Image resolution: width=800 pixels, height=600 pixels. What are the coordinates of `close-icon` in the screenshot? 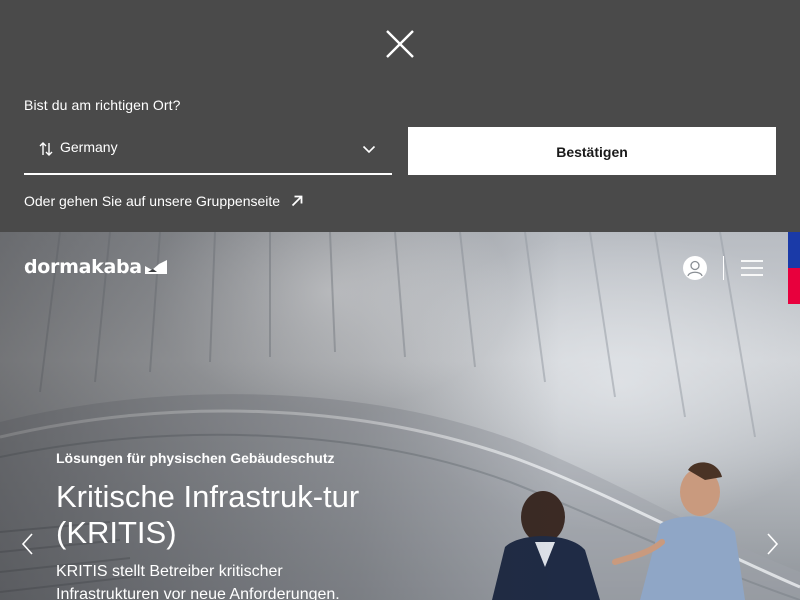 It's located at (400, 44).